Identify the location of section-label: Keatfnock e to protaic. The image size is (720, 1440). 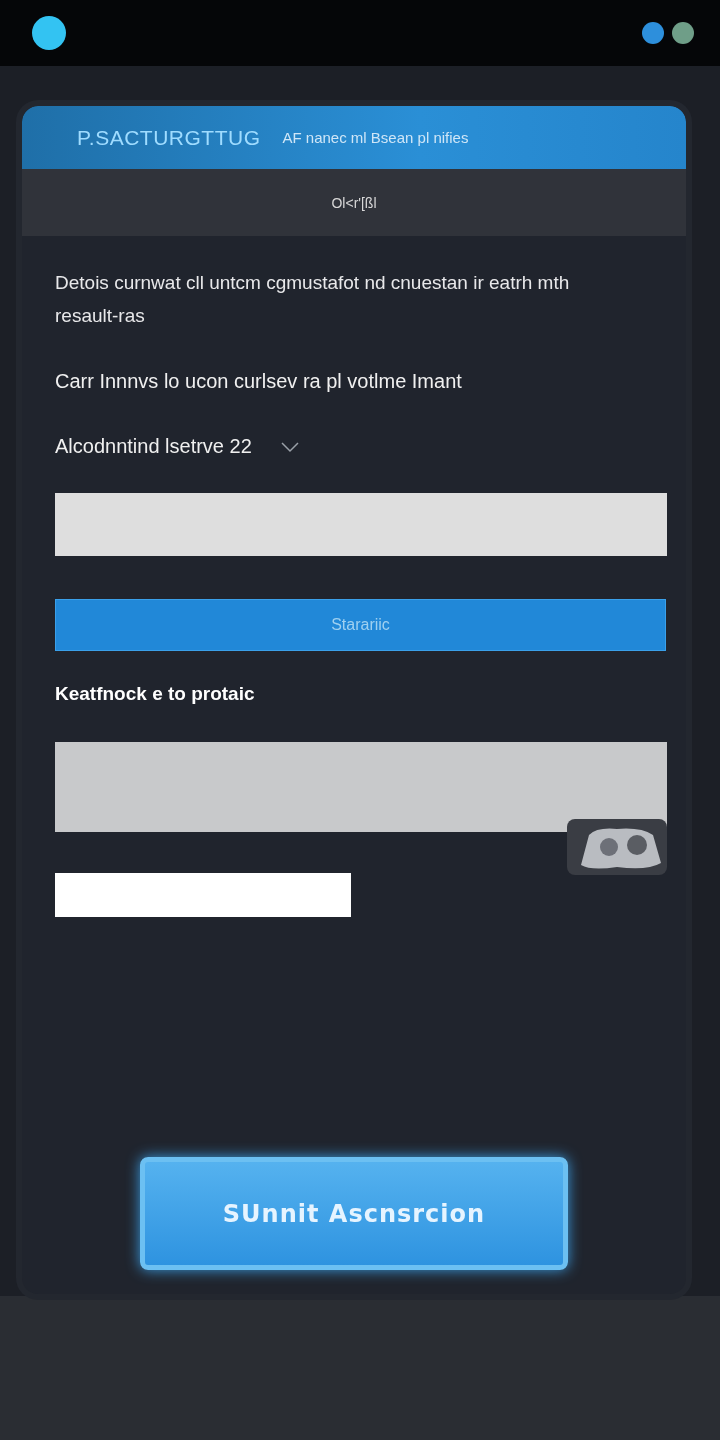
(155, 694).